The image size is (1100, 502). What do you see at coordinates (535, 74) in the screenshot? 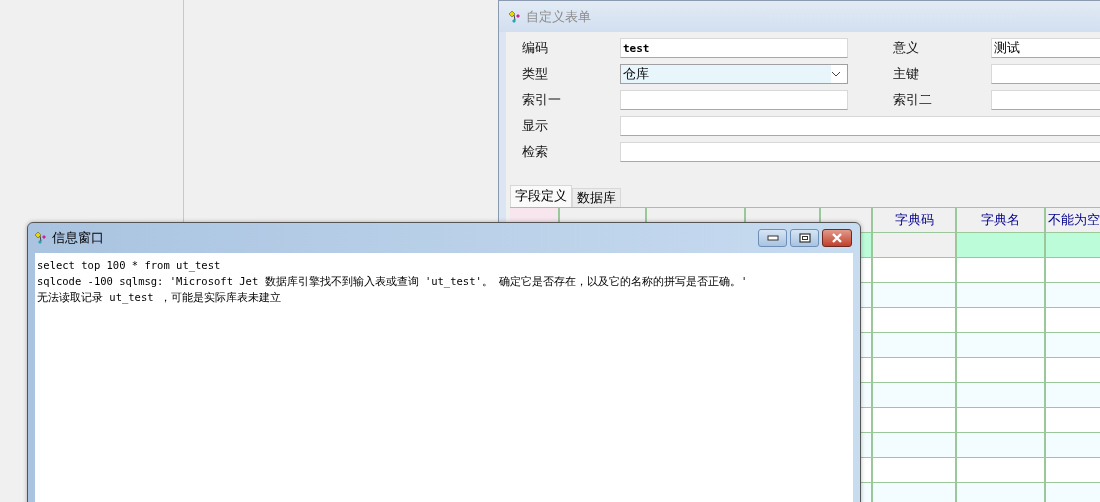
I see `field-label: 类型` at bounding box center [535, 74].